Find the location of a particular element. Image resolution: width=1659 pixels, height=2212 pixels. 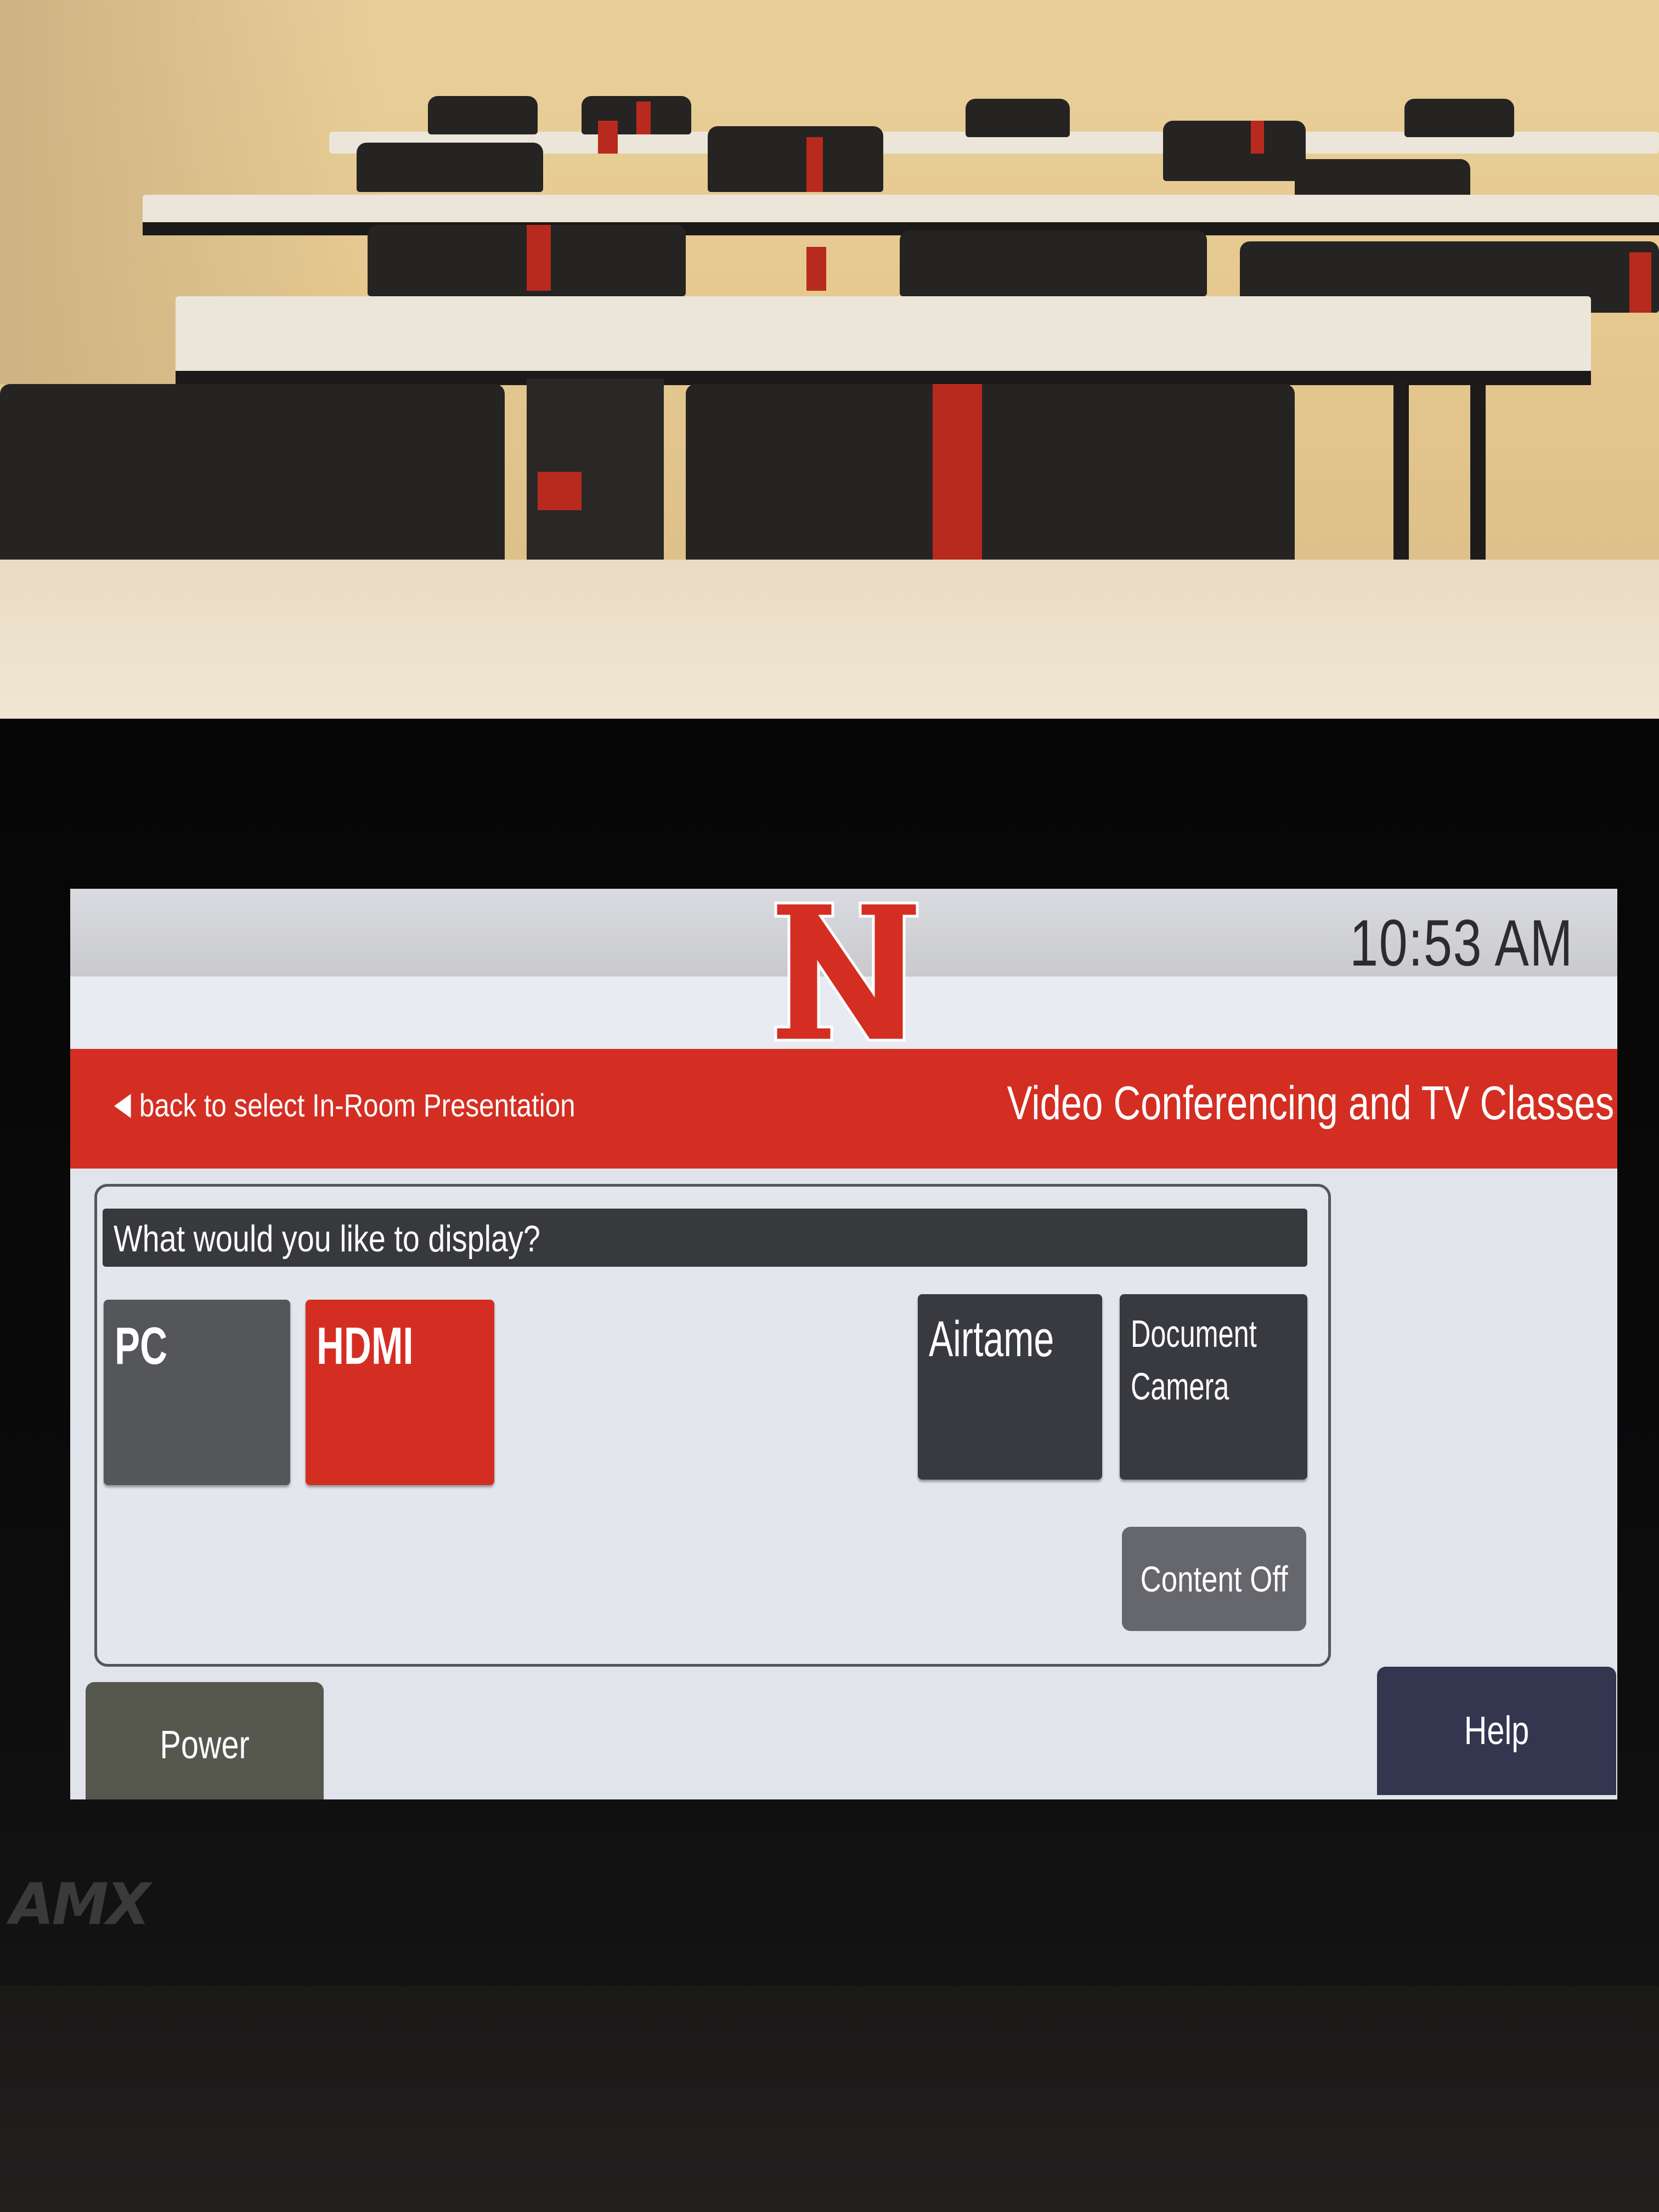

page-title: Video Conferencing and TV Classes is located at coordinates (1310, 1103).